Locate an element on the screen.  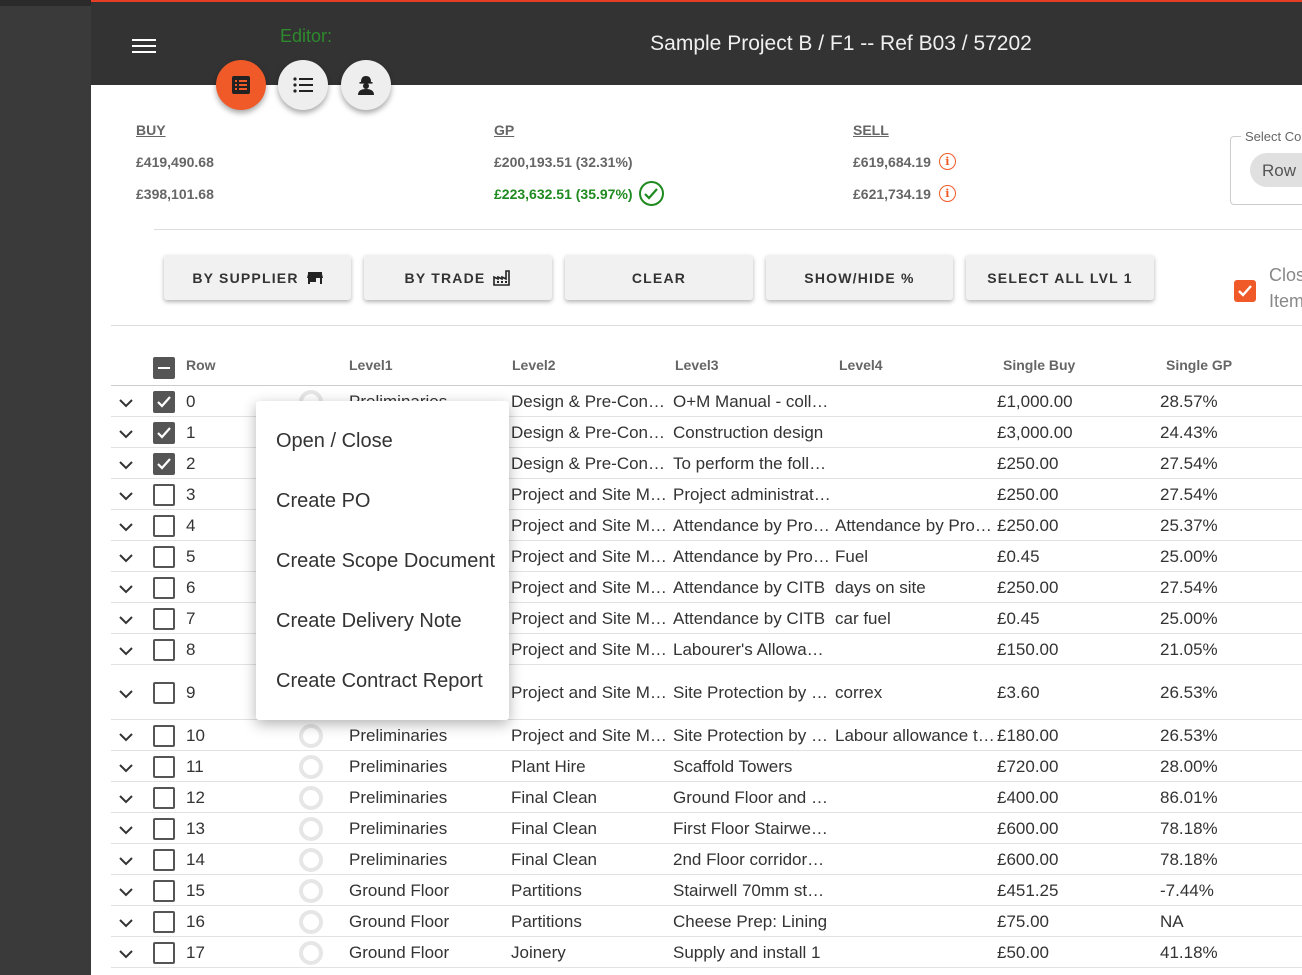
select-all-lvl1-button: SELECT ALL LVL 1 is located at coordinates (1060, 277).